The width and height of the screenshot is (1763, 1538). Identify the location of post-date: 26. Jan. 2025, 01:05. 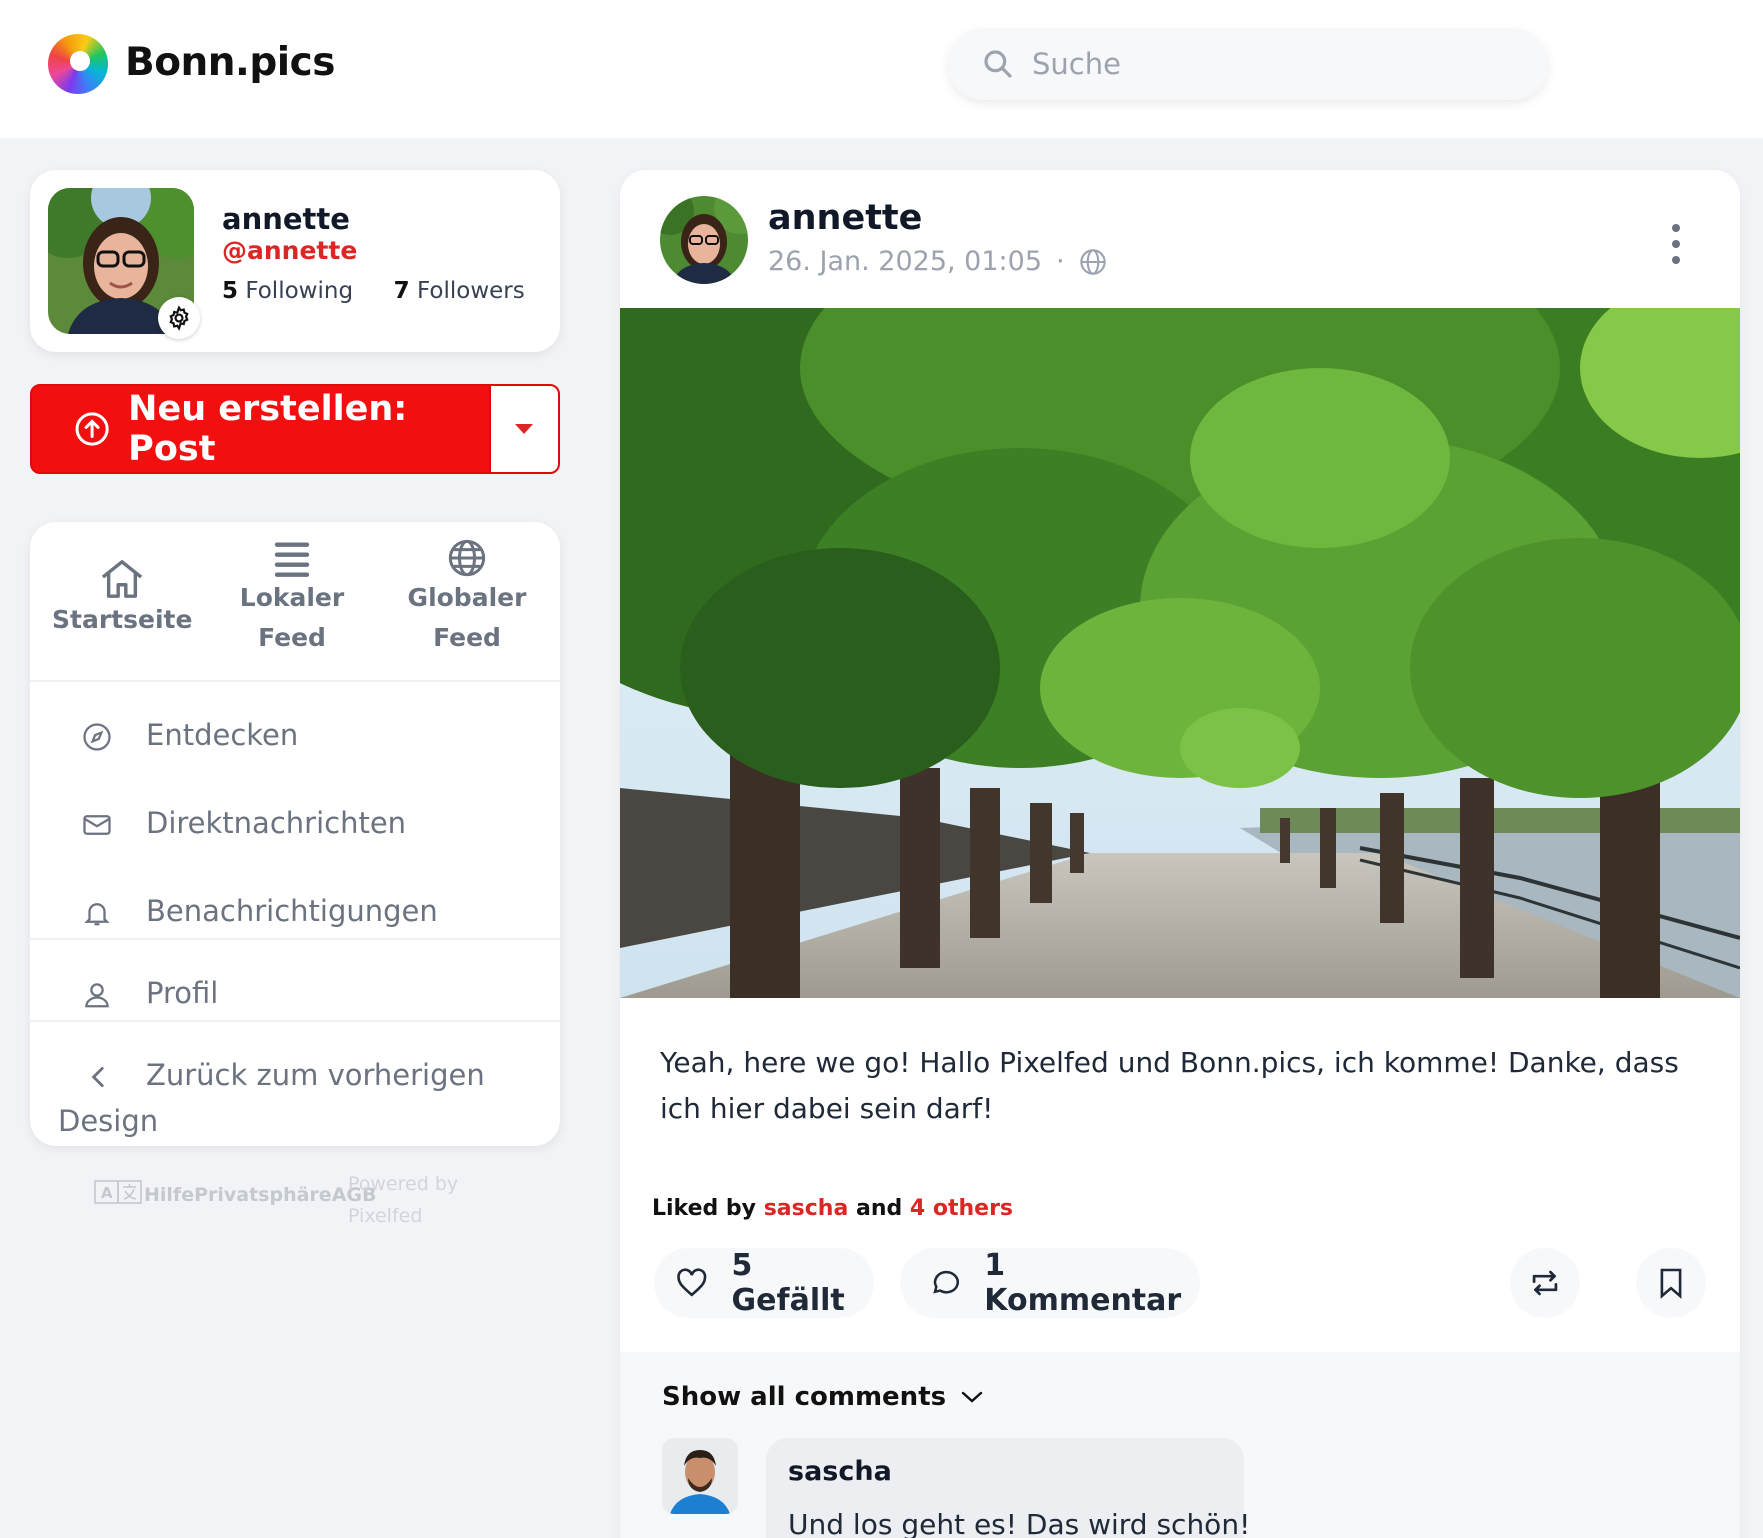
(905, 261).